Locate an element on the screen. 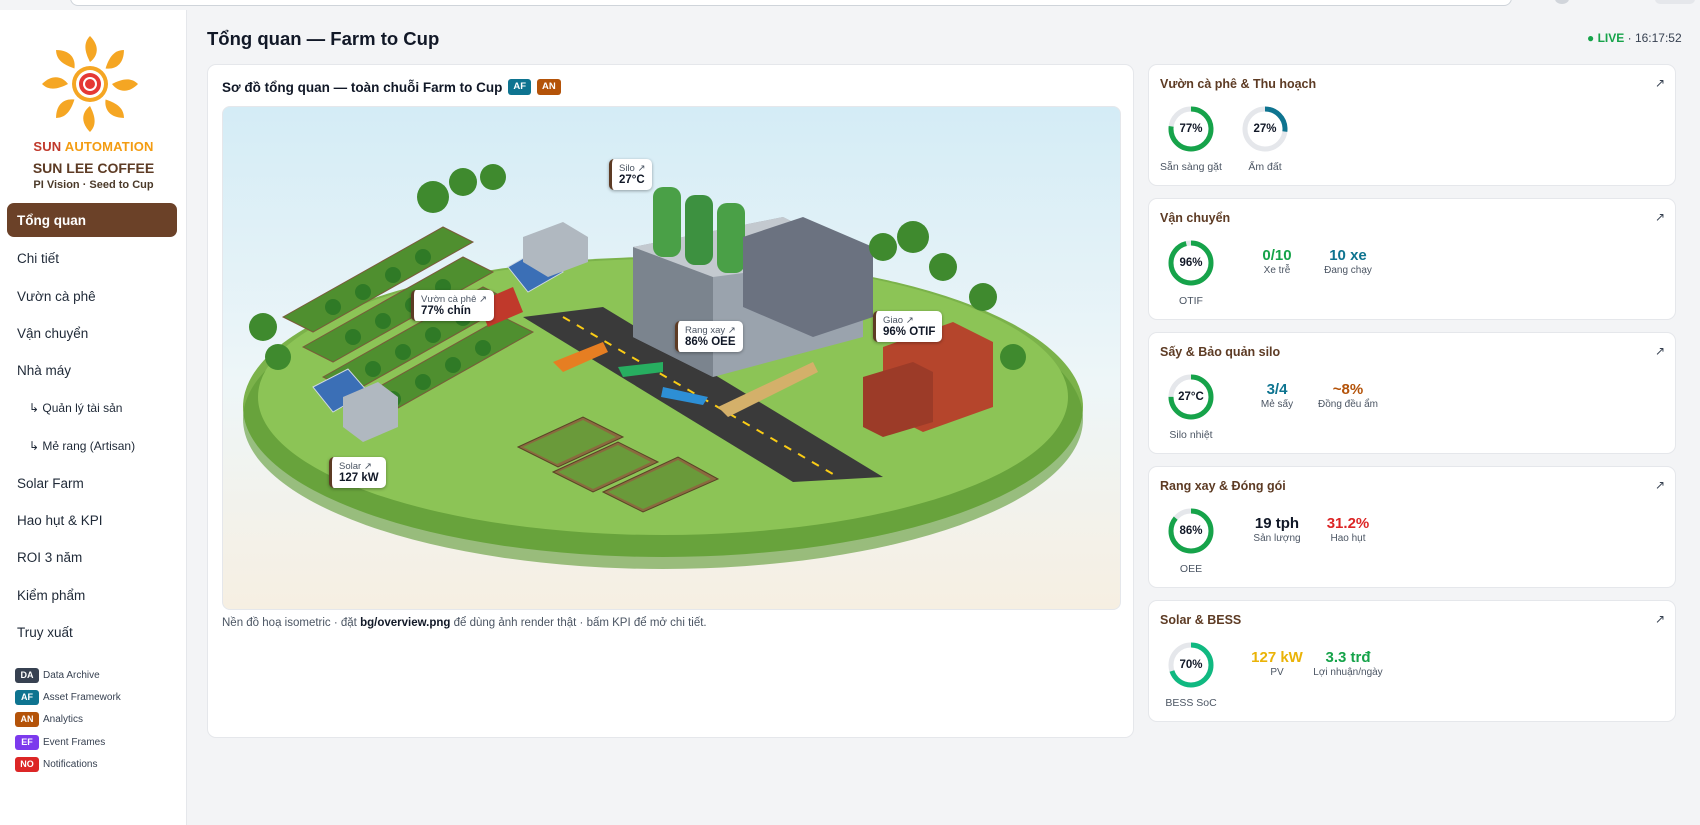  sidebar-item-kiem-pham: Kiểm phẩm is located at coordinates (92, 595).